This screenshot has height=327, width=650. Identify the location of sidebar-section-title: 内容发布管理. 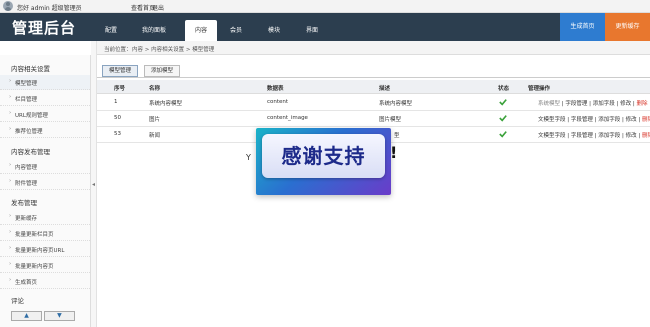
(30, 152).